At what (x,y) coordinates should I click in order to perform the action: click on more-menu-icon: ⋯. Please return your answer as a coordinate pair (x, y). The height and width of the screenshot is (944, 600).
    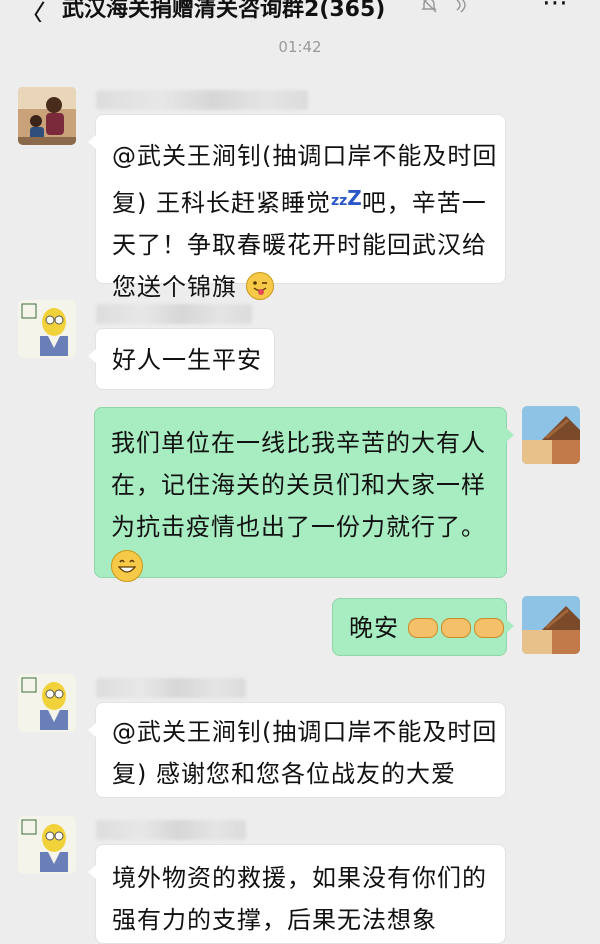
    Looking at the image, I should click on (556, 9).